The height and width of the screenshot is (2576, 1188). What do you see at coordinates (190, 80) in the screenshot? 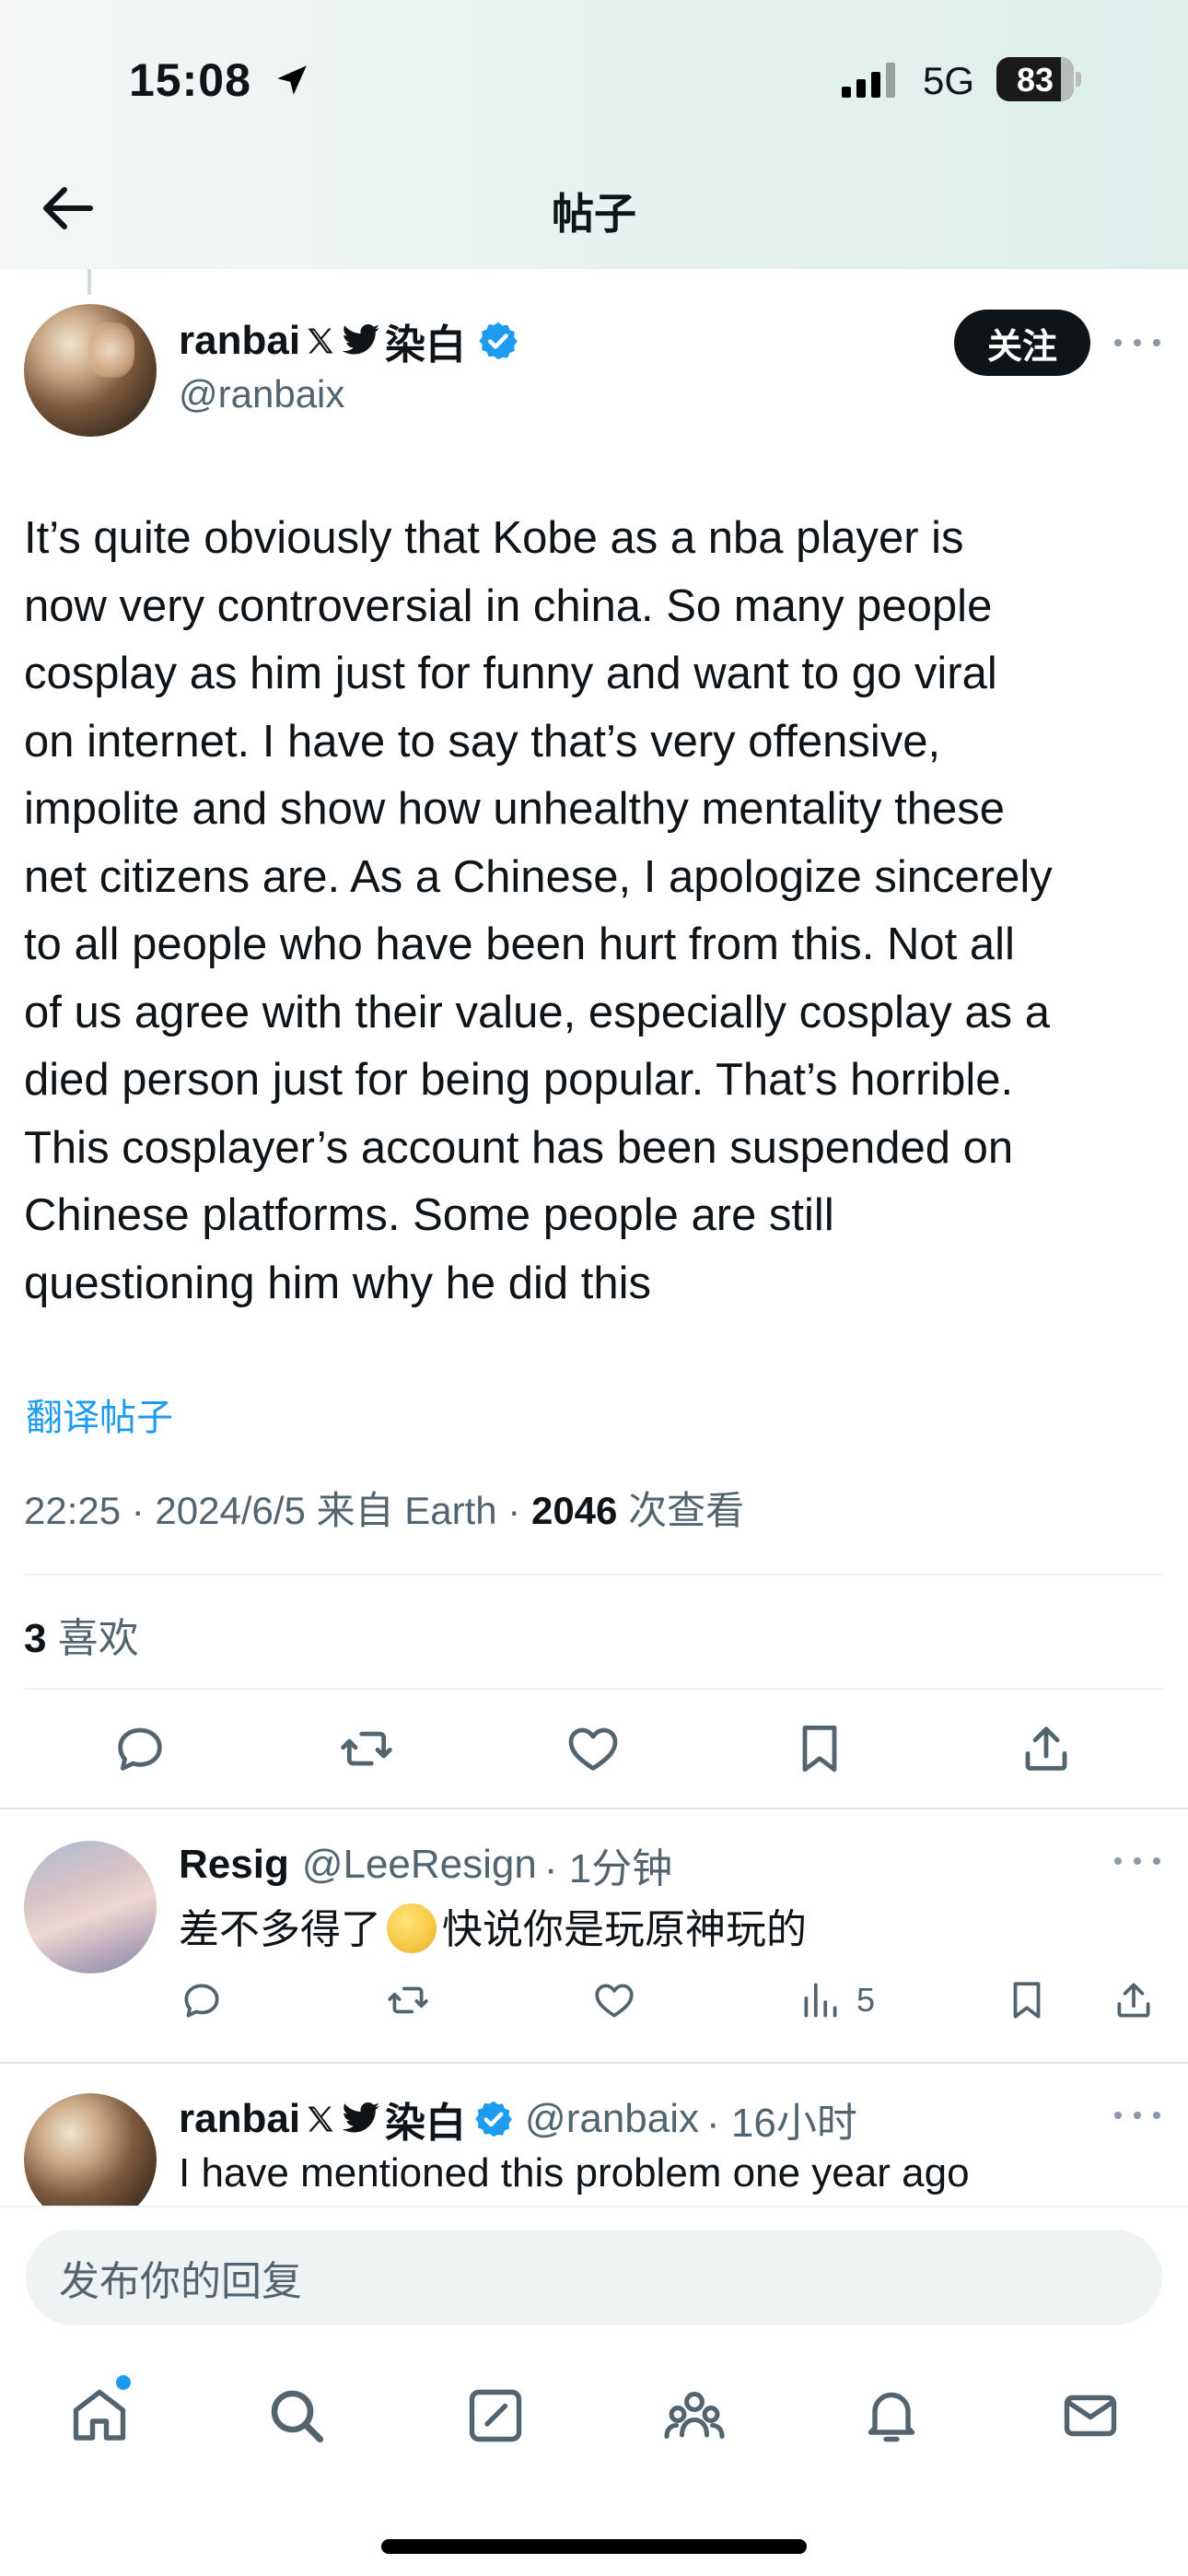
I see `status-time: 15:08` at bounding box center [190, 80].